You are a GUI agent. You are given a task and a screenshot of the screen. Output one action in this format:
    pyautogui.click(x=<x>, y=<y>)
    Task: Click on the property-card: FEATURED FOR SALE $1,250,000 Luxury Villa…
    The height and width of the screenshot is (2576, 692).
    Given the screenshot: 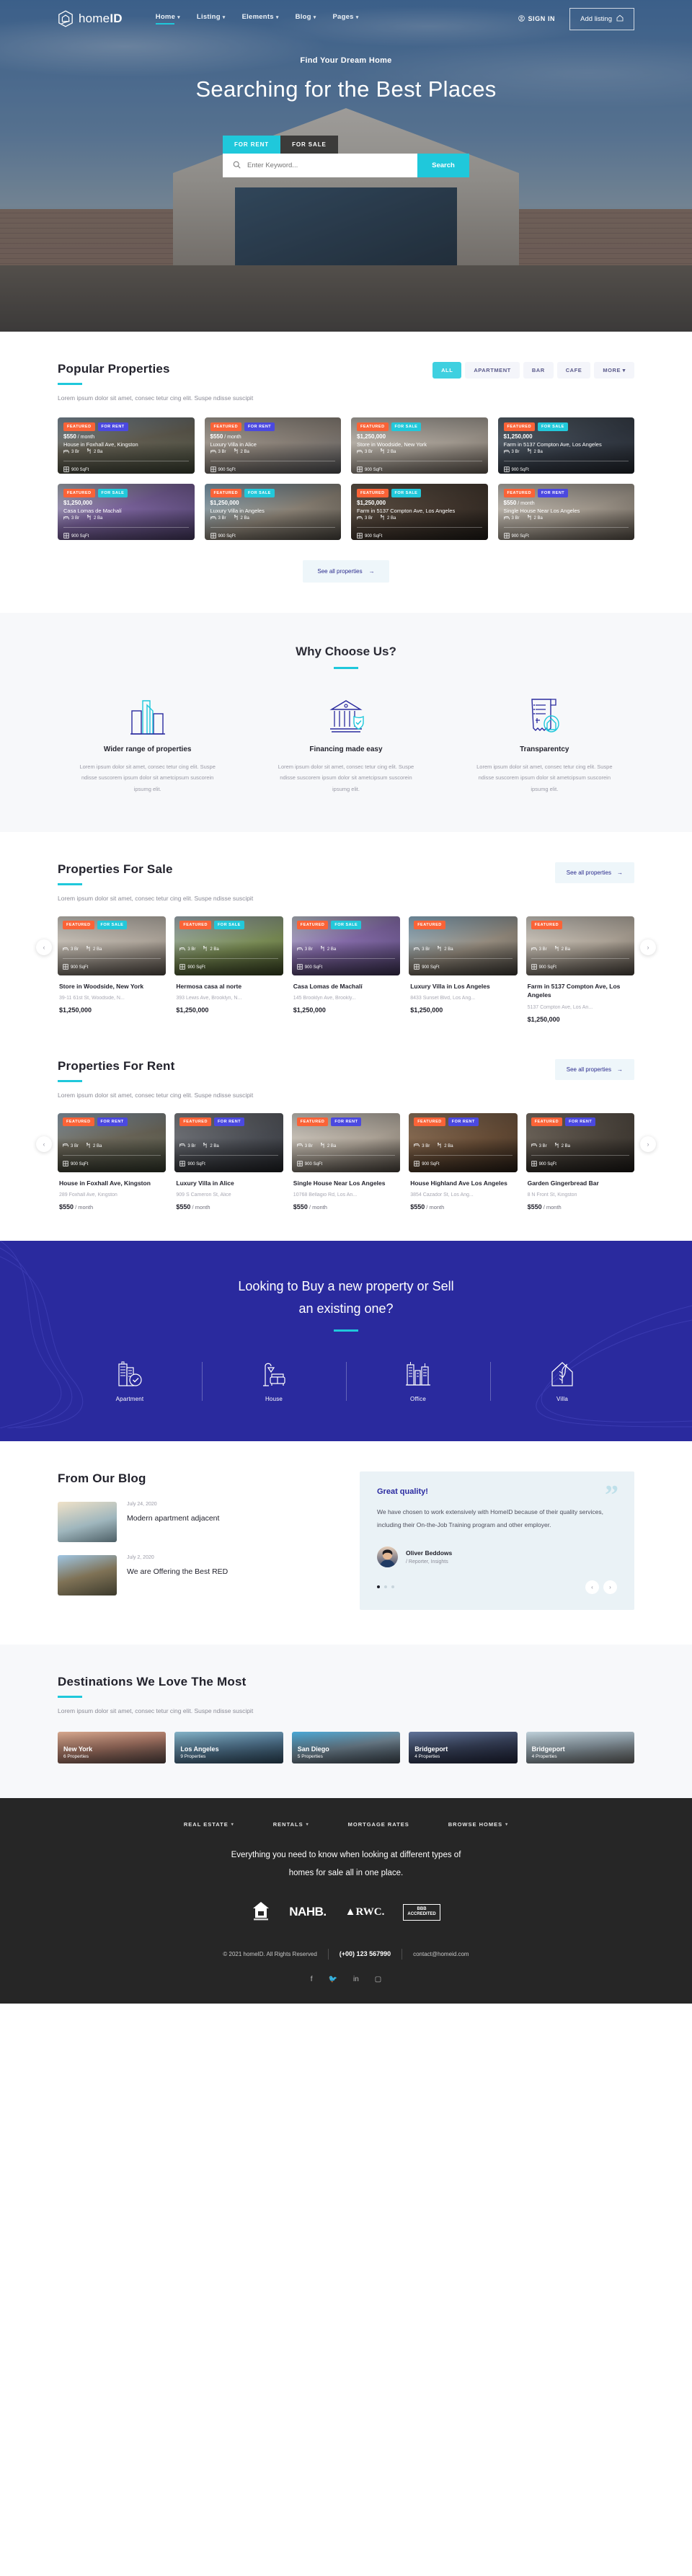 What is the action you would take?
    pyautogui.click(x=272, y=512)
    